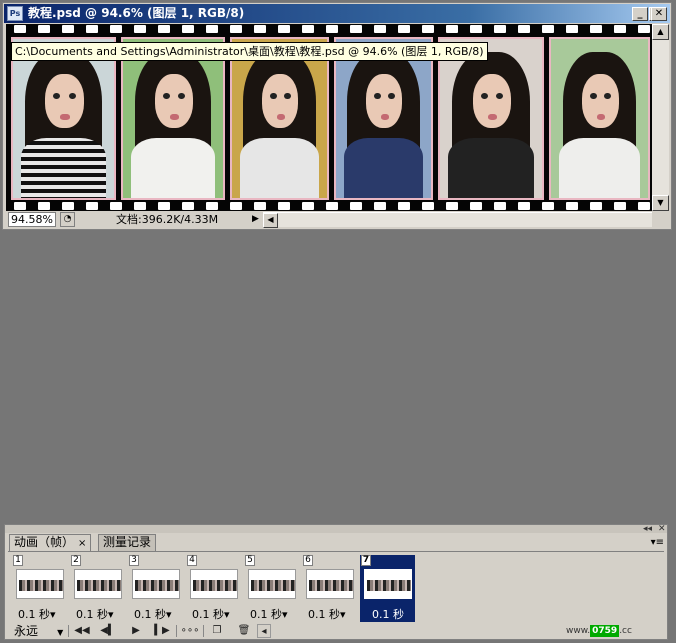 The image size is (676, 643). I want to click on window-title: 教程.psd @ 94.6% (图层 1, RGB/8), so click(136, 13).